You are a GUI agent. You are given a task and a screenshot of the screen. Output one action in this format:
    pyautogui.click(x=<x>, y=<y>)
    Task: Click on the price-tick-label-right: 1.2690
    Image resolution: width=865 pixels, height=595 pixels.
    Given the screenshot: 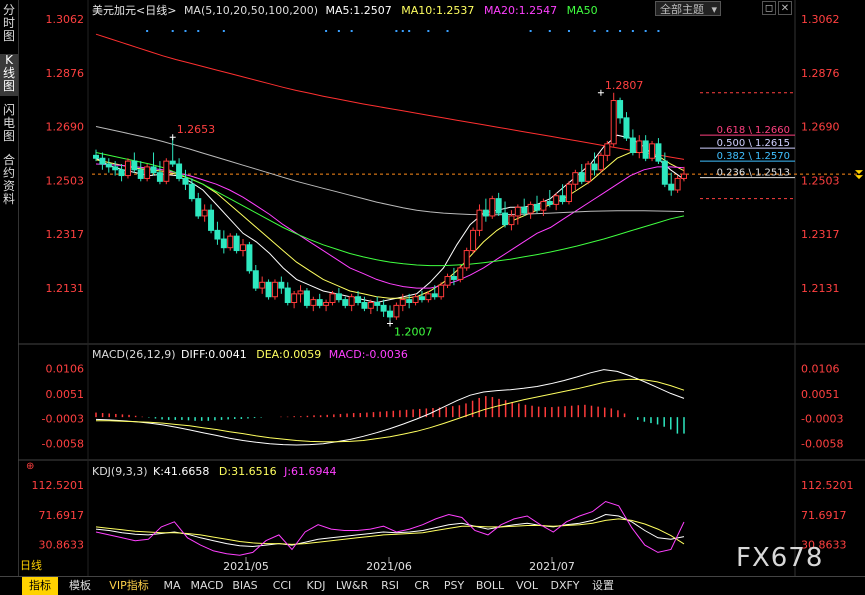 What is the action you would take?
    pyautogui.click(x=820, y=127)
    